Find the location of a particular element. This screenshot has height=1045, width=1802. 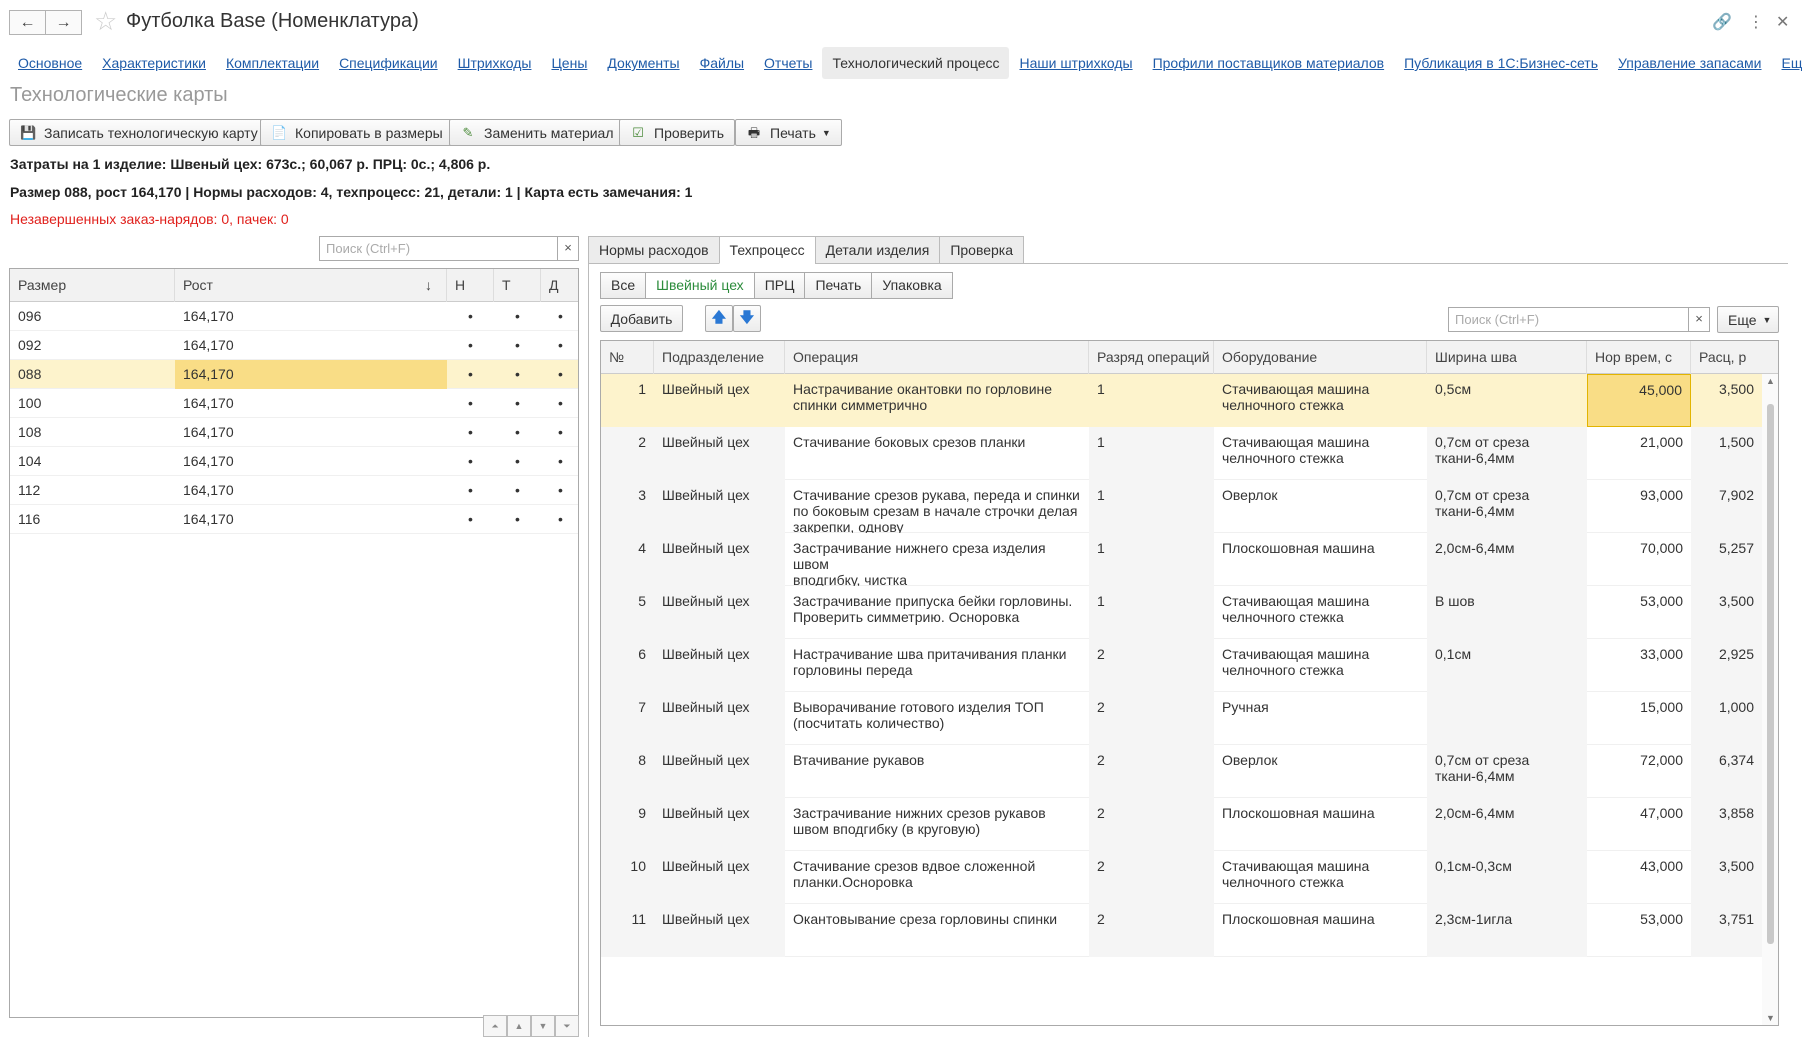

left-search-clear-icon: × is located at coordinates (568, 248).